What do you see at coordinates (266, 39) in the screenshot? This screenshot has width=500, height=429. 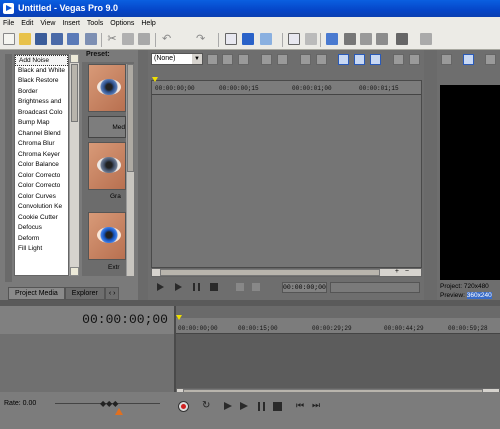 I see `lock-envelopes-icon` at bounding box center [266, 39].